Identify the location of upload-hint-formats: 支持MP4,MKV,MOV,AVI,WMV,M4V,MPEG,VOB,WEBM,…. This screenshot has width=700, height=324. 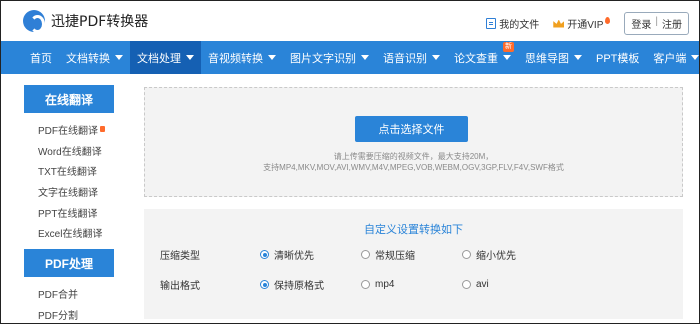
(413, 167).